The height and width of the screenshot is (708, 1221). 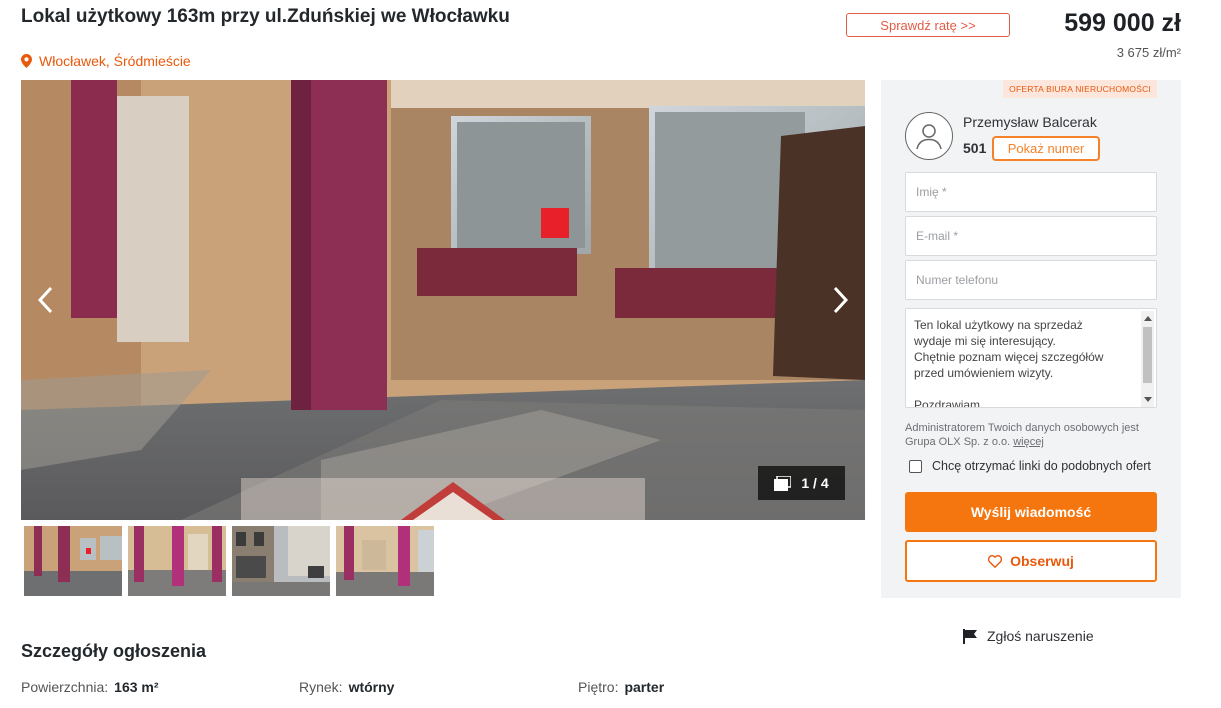 I want to click on location-text: Włocławek, Śródmieście, so click(x=115, y=61).